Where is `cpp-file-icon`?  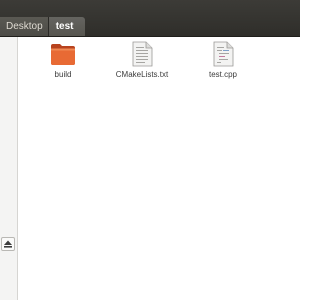 cpp-file-icon is located at coordinates (223, 54).